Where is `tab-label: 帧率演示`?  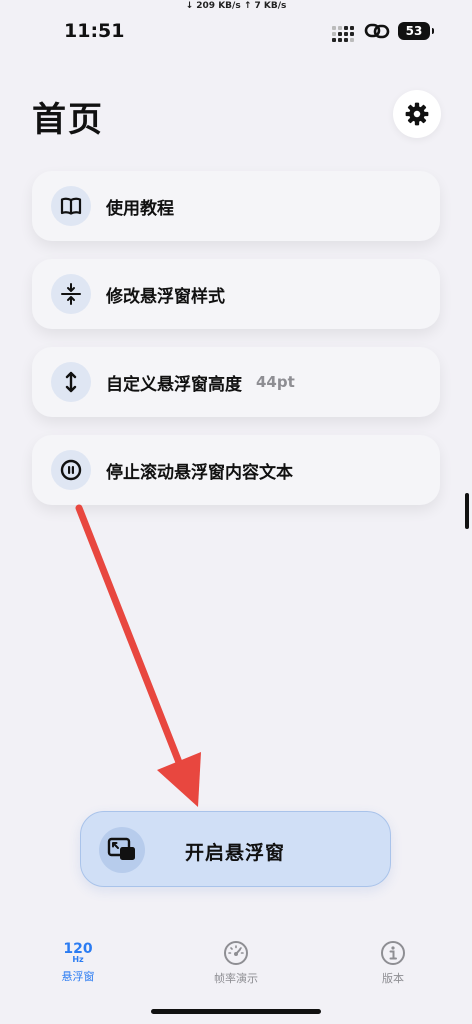
tab-label: 帧率演示 is located at coordinates (236, 978).